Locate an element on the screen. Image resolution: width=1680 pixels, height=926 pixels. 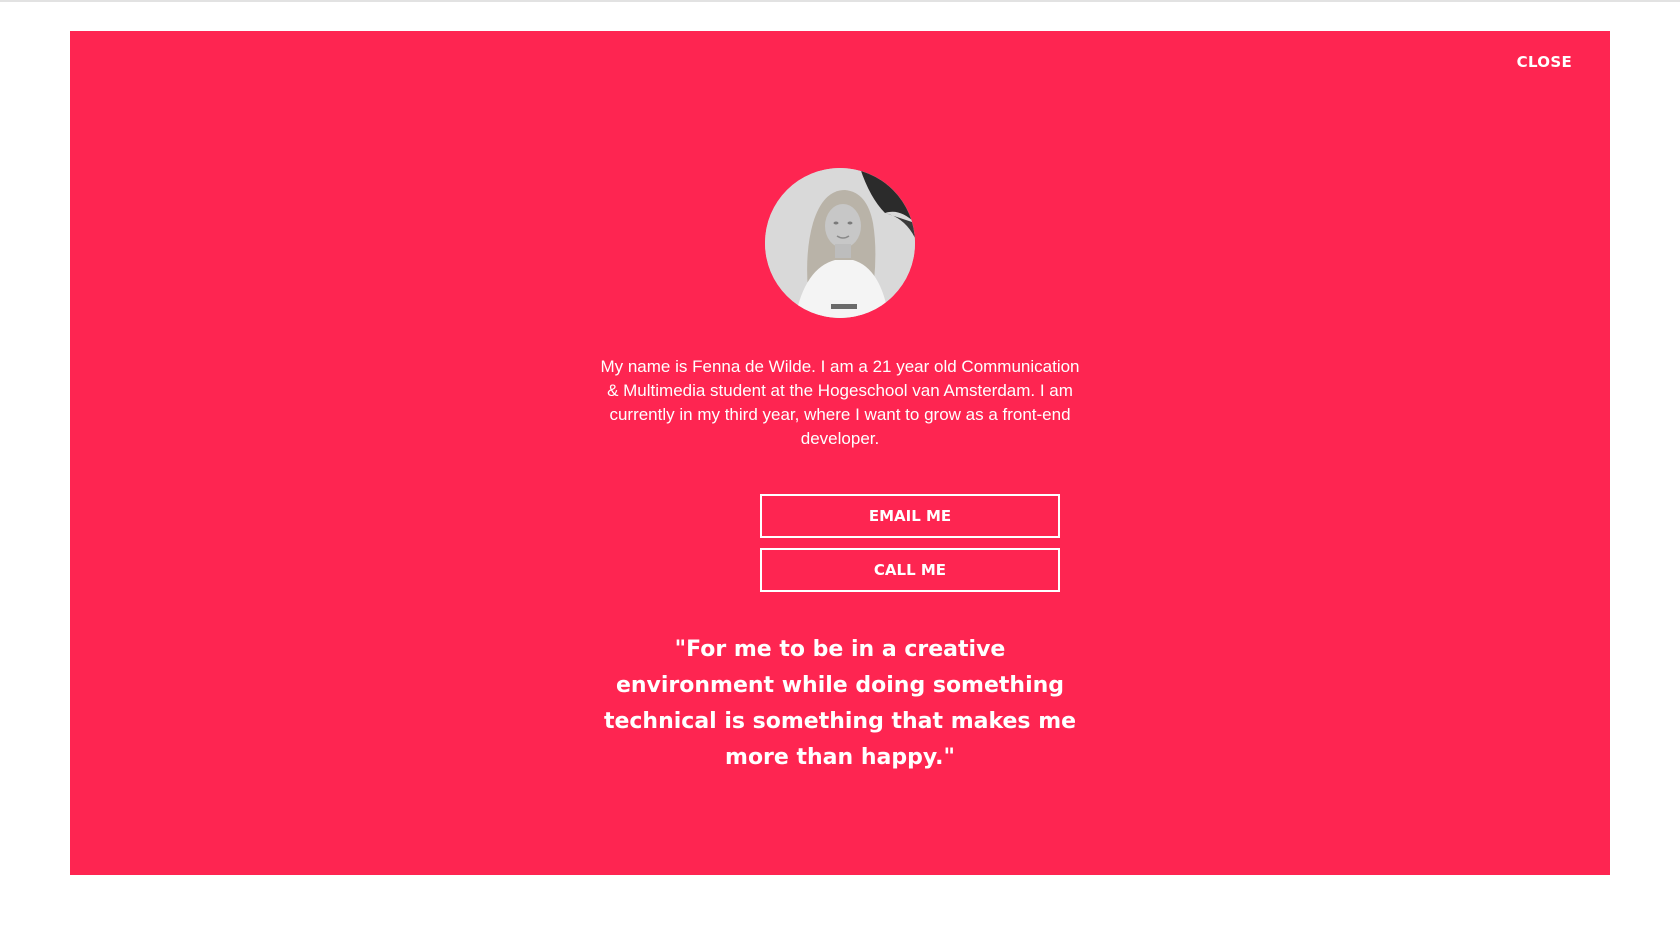
email-me-button: EMAIL ME is located at coordinates (910, 516).